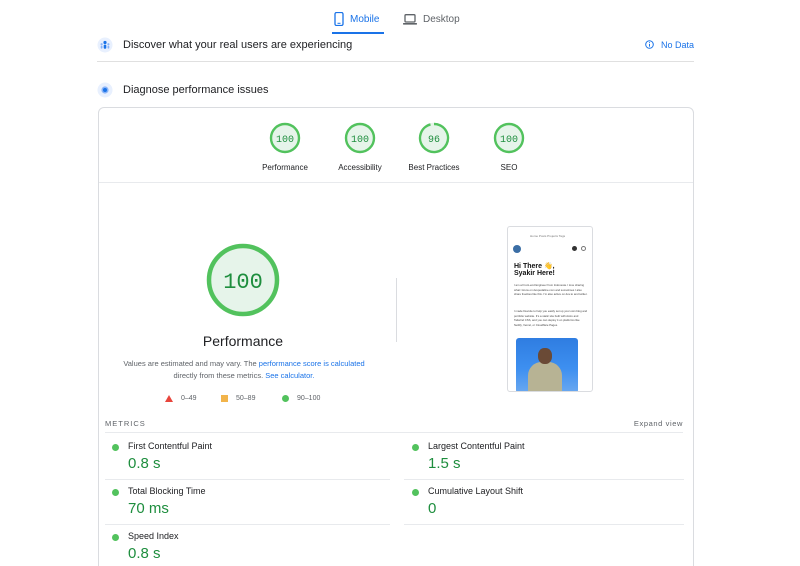  I want to click on best-practices-gauge: 96 Best Practices, so click(434, 147).